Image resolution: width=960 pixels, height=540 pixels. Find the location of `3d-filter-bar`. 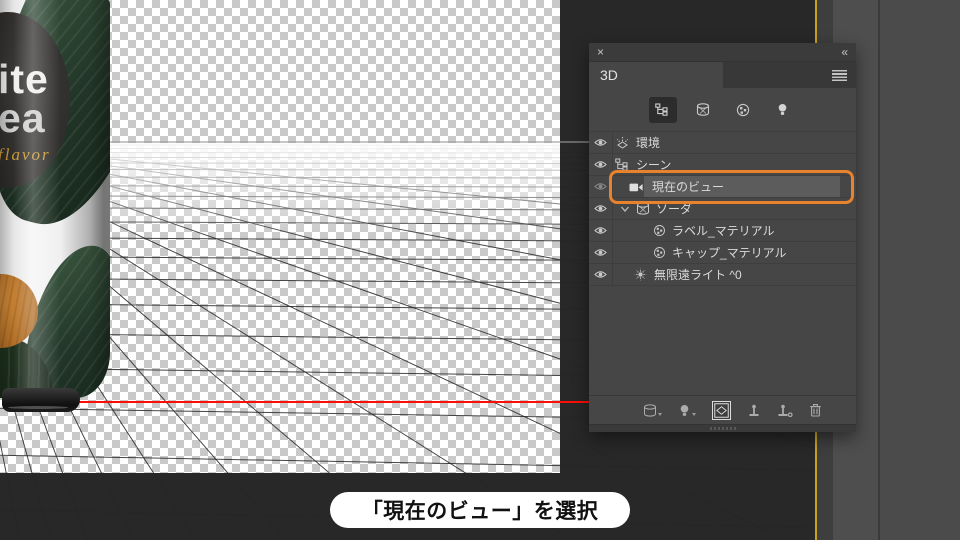

3d-filter-bar is located at coordinates (722, 109).